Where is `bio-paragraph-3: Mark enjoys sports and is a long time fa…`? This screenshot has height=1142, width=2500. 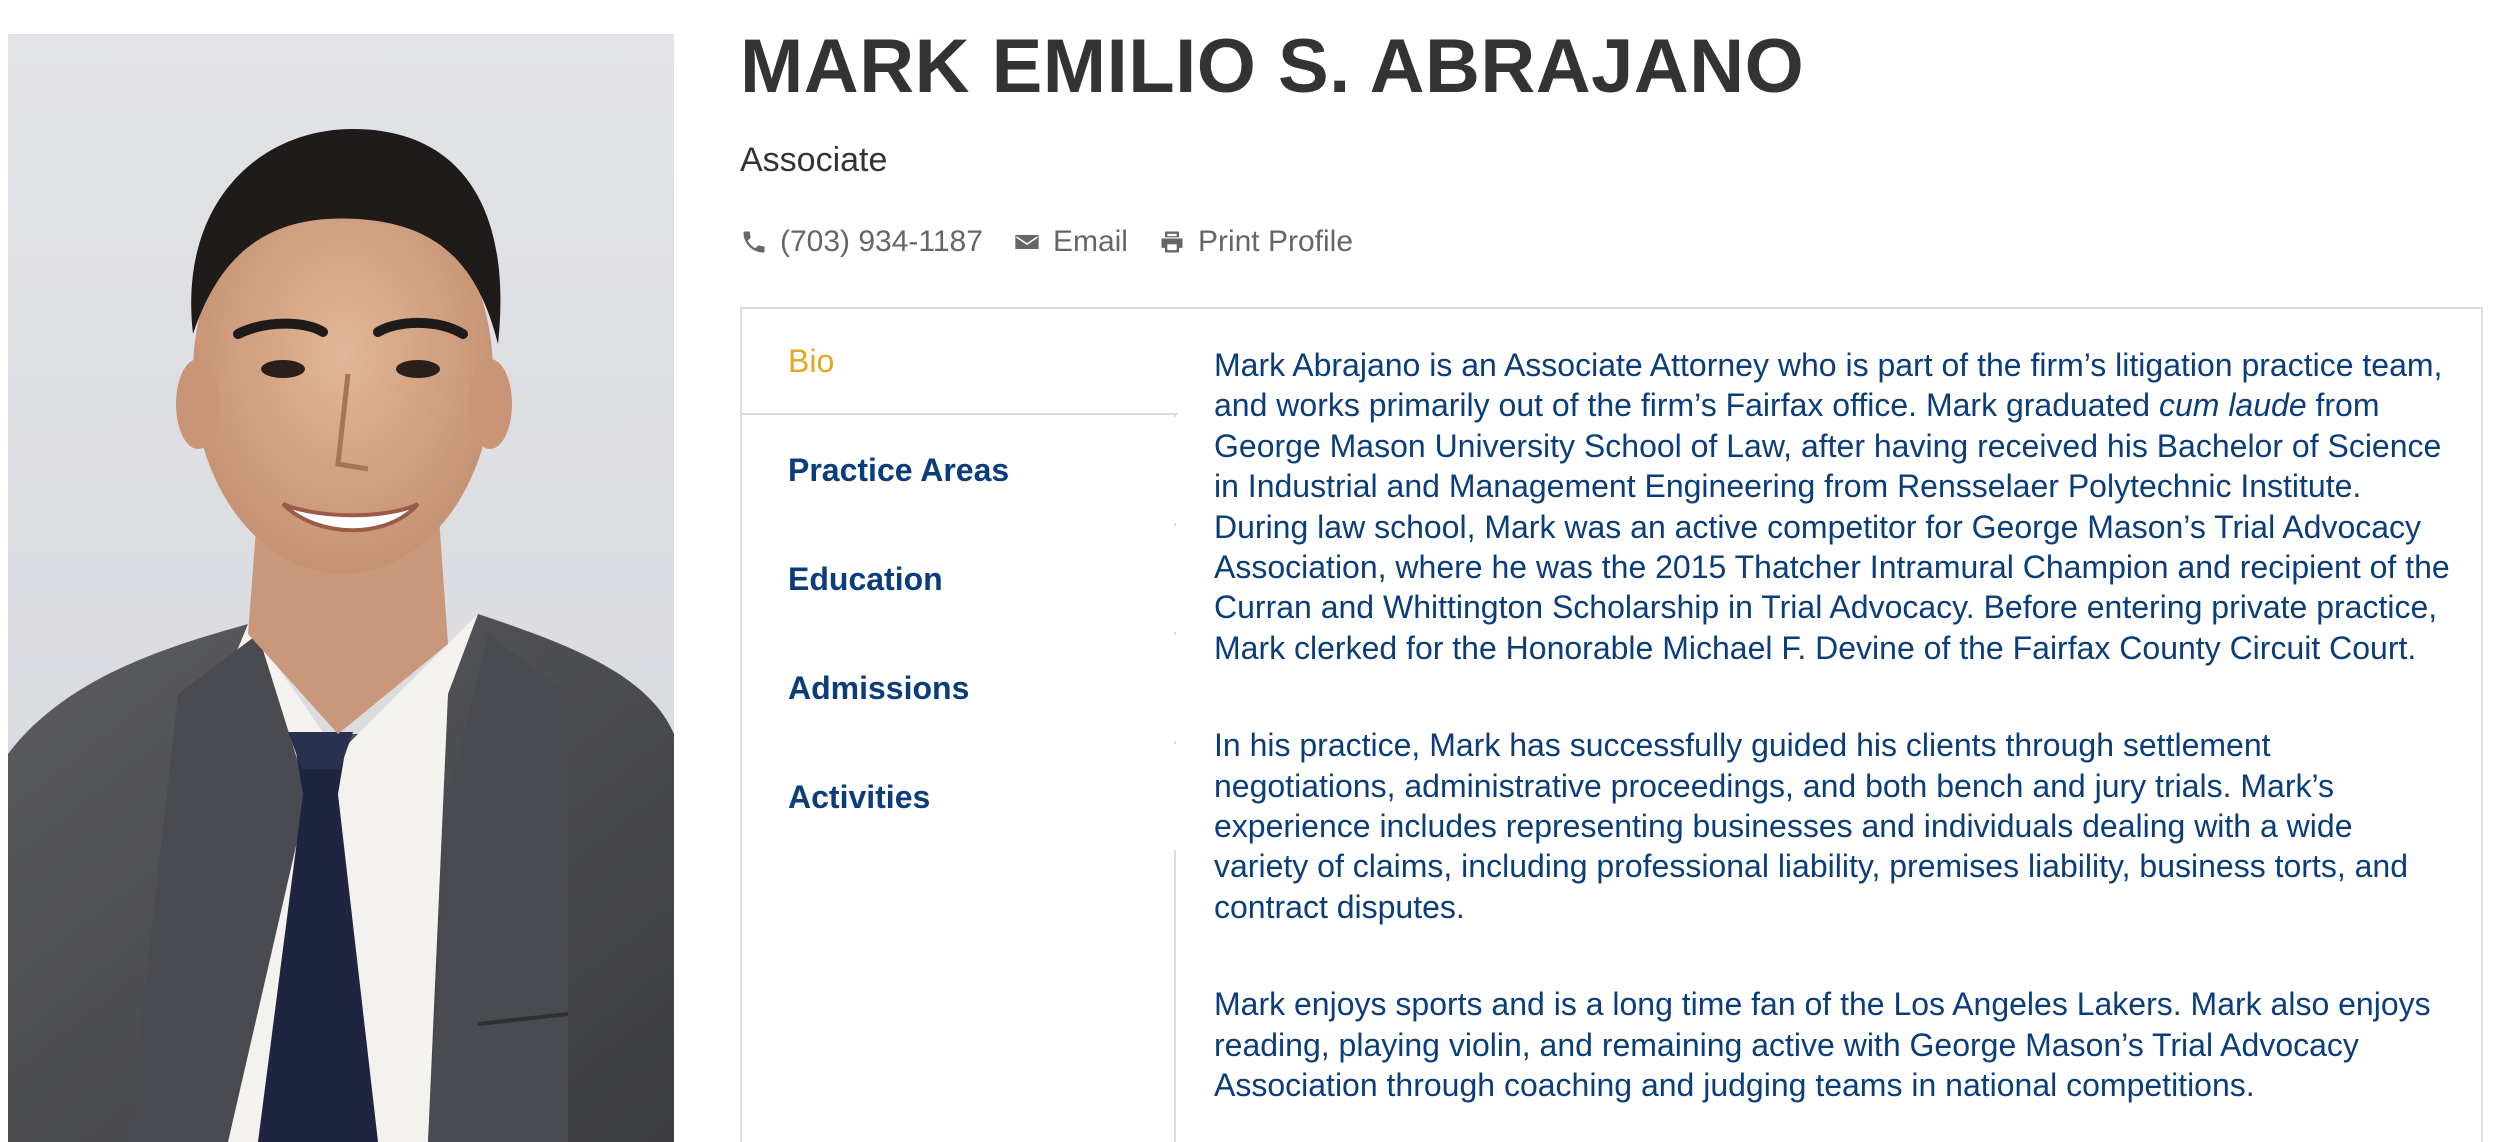
bio-paragraph-3: Mark enjoys sports and is a long time fa… is located at coordinates (1822, 1045).